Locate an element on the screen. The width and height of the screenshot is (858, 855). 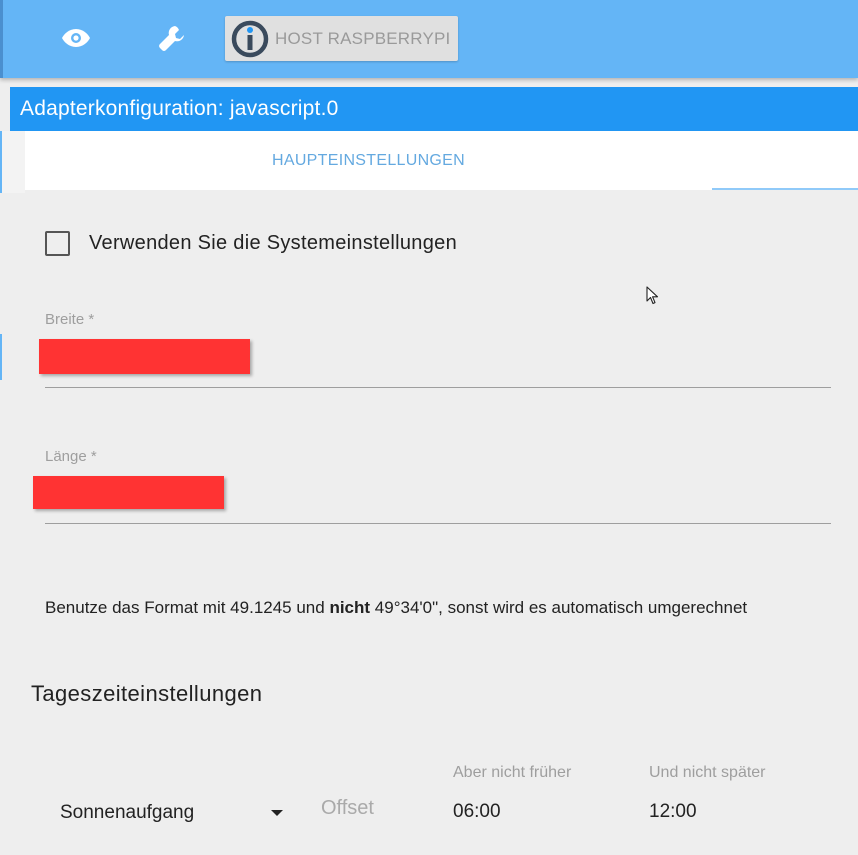
left-accent is located at coordinates (1, 357).